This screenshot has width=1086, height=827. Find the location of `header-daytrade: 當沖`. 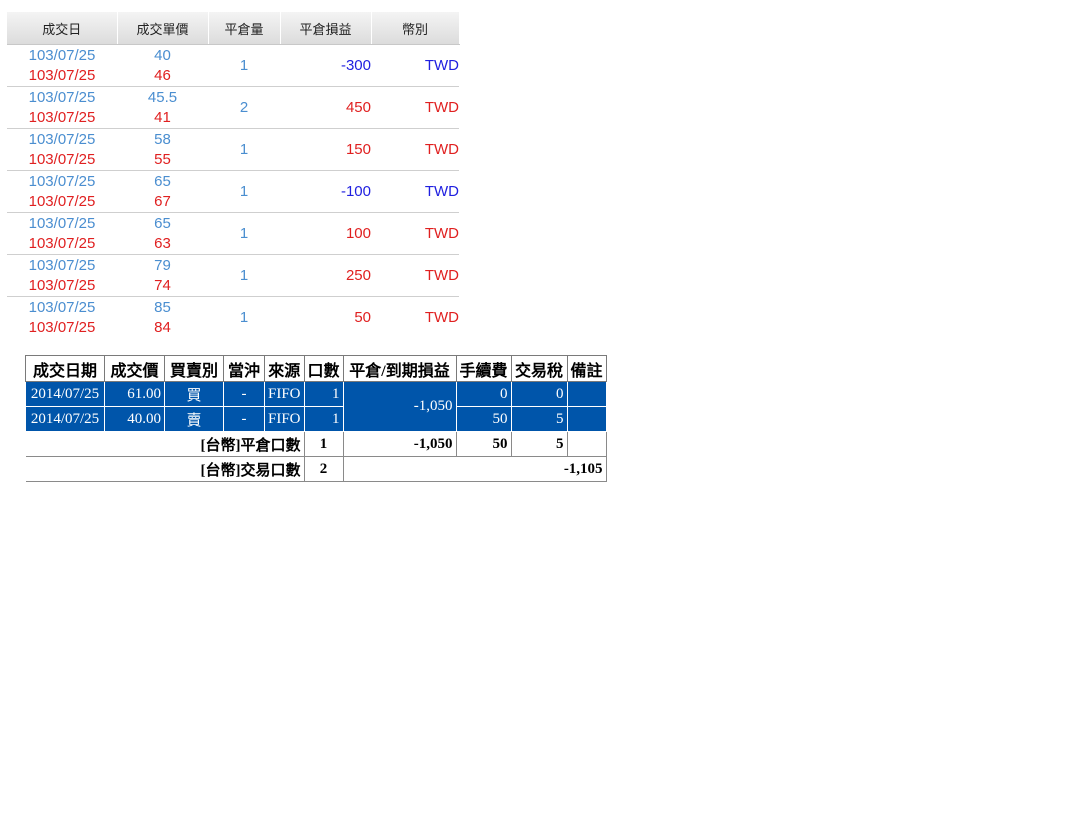

header-daytrade: 當沖 is located at coordinates (244, 368).